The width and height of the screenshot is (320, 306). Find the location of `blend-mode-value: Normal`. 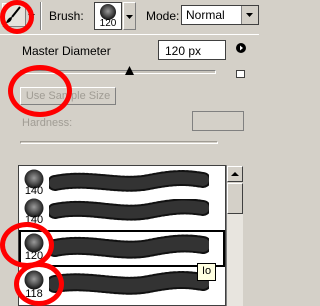

blend-mode-value: Normal is located at coordinates (205, 15).